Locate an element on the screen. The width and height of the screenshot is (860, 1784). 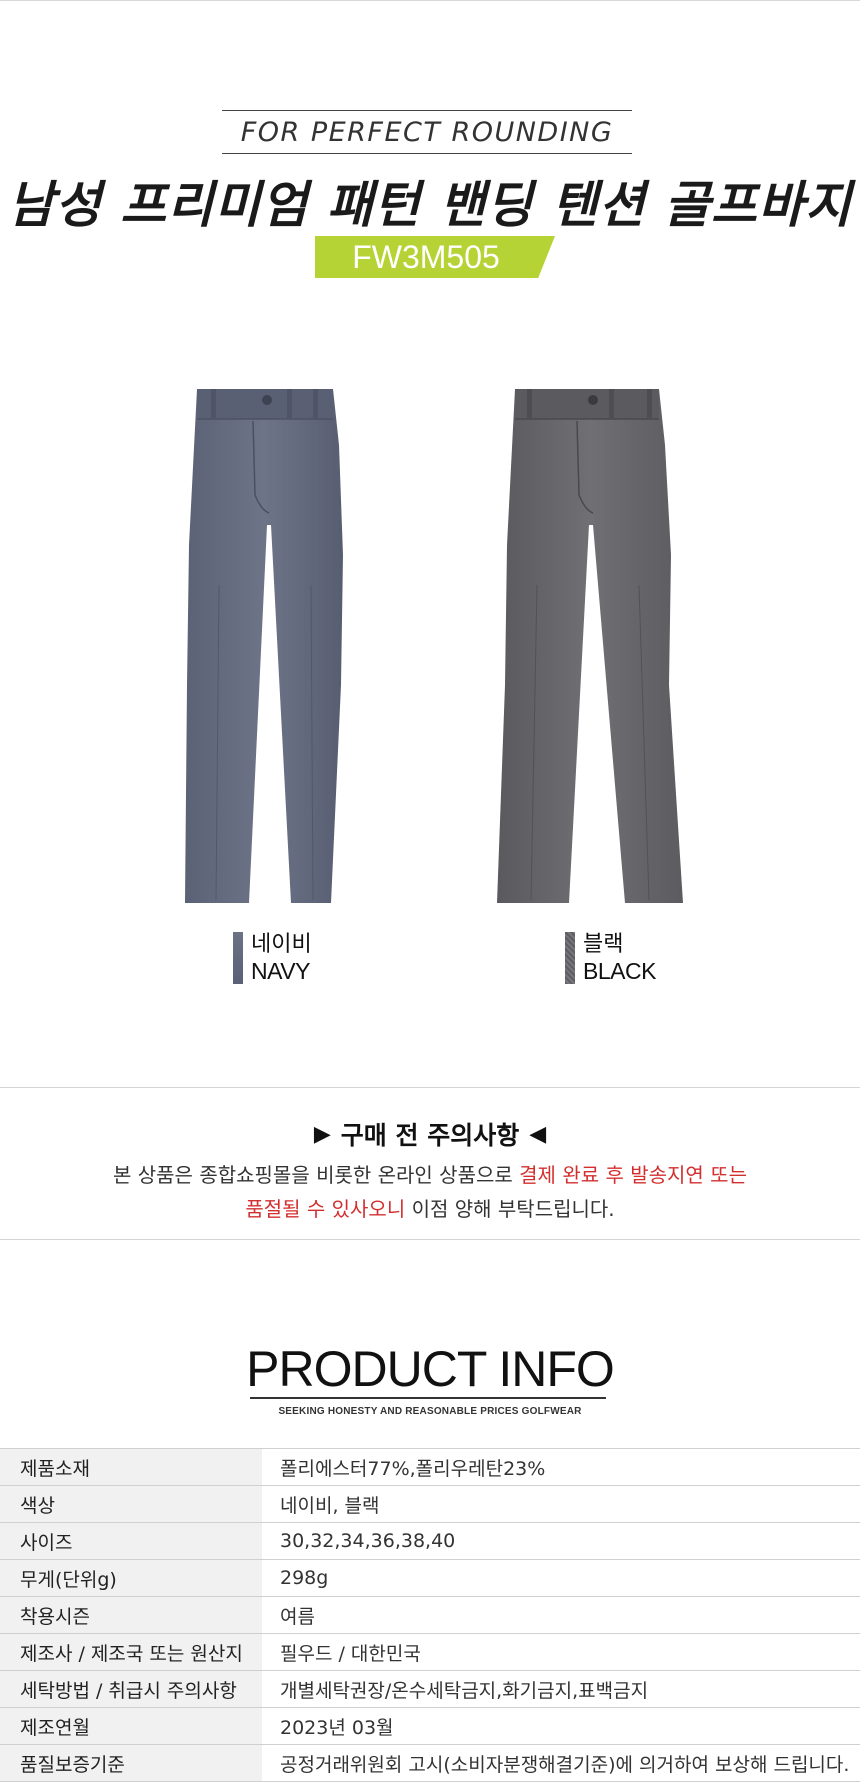
spec-value: 개별세탁권장/온수세탁금지,화기금지,표백금지 is located at coordinates (464, 1690).